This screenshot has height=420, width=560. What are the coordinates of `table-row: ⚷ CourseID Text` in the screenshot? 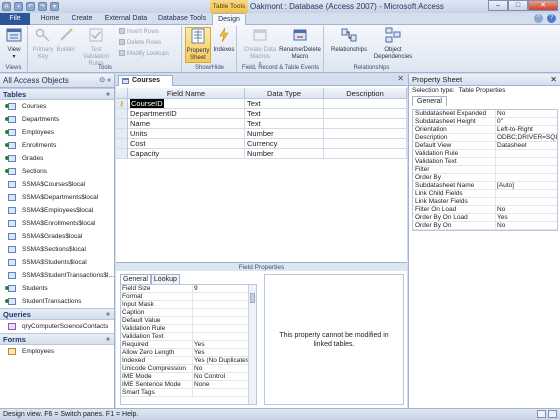 It's located at (261, 104).